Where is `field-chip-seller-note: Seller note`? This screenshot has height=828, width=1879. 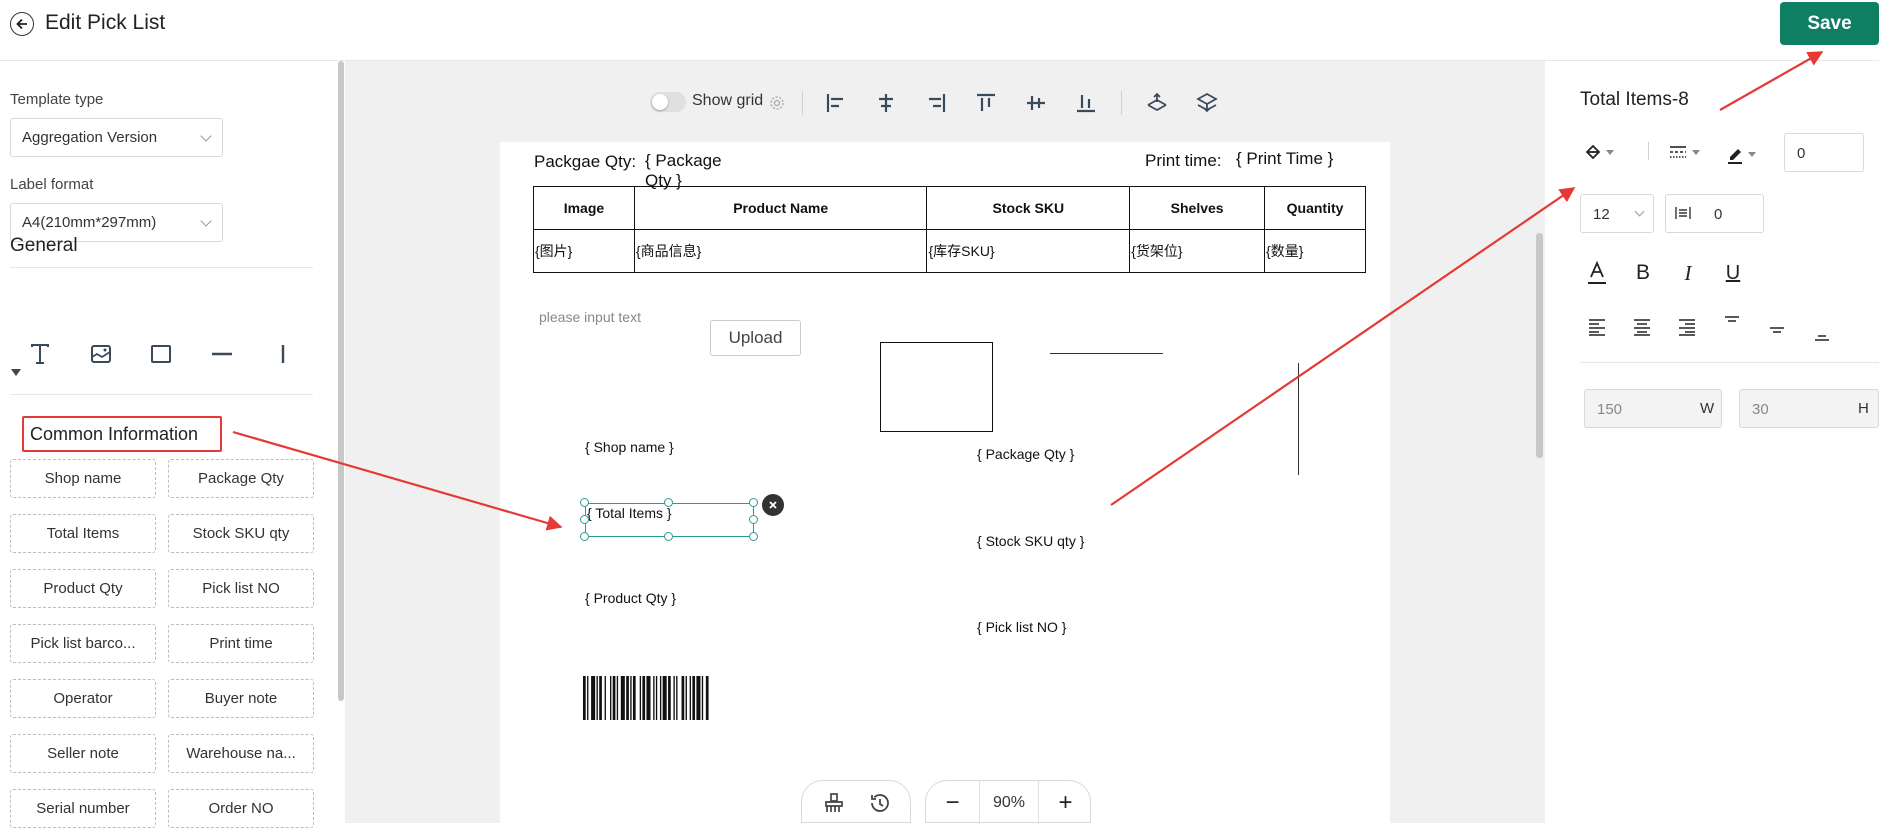 field-chip-seller-note: Seller note is located at coordinates (83, 753).